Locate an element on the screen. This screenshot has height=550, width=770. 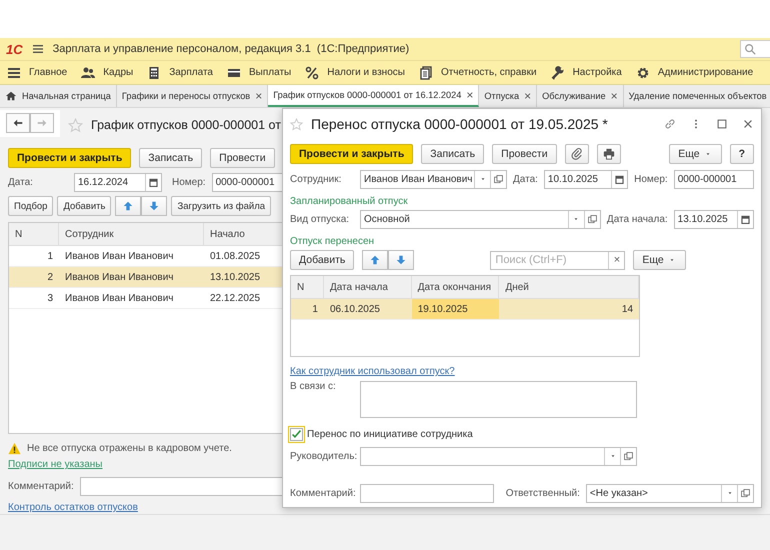
table-cell: 19.10.2025 is located at coordinates (456, 309).